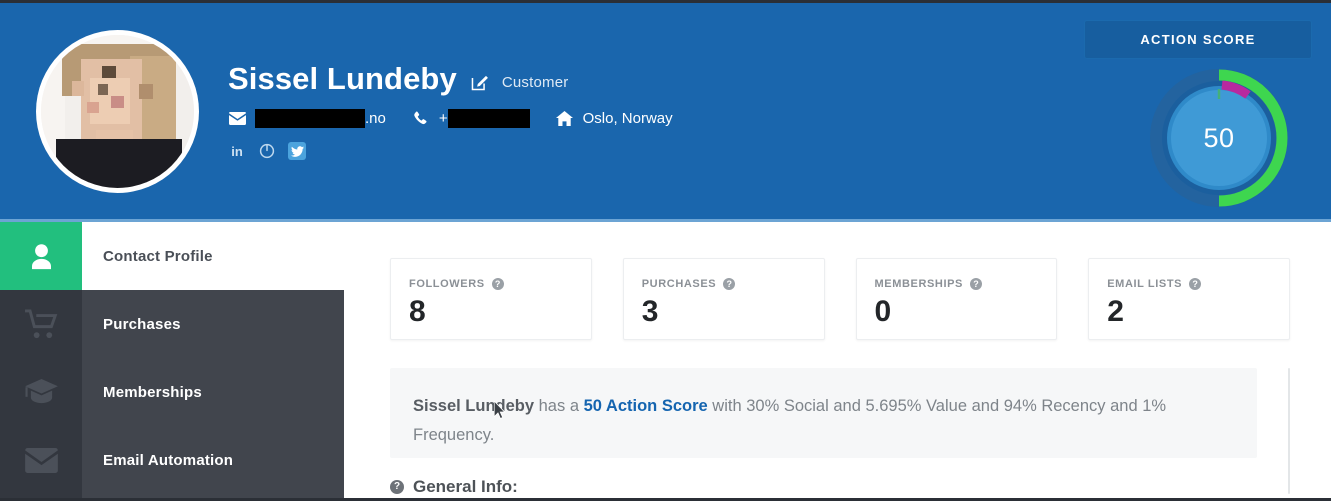  What do you see at coordinates (840, 299) in the screenshot?
I see `stat-cards-row: FOLLOWERS ? 8 PURCHASES ? 3 MEMBERSHIPS` at bounding box center [840, 299].